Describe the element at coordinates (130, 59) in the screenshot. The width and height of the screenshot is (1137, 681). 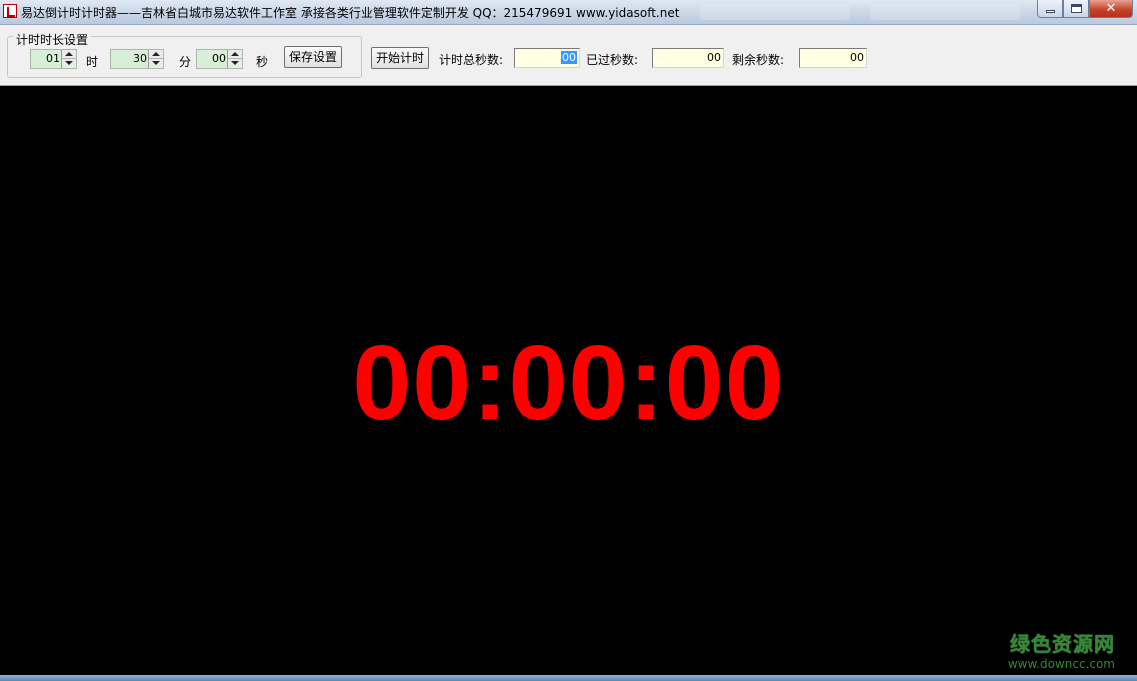
I see `minutes-value: 30` at that location.